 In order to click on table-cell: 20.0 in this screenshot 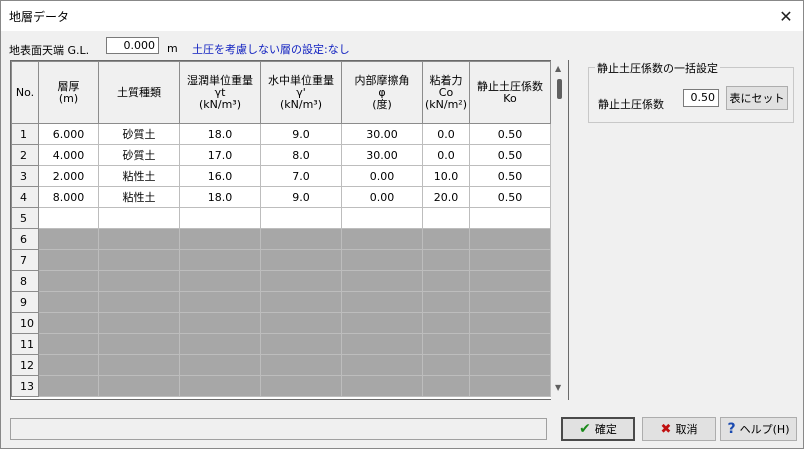, I will do `click(446, 197)`.